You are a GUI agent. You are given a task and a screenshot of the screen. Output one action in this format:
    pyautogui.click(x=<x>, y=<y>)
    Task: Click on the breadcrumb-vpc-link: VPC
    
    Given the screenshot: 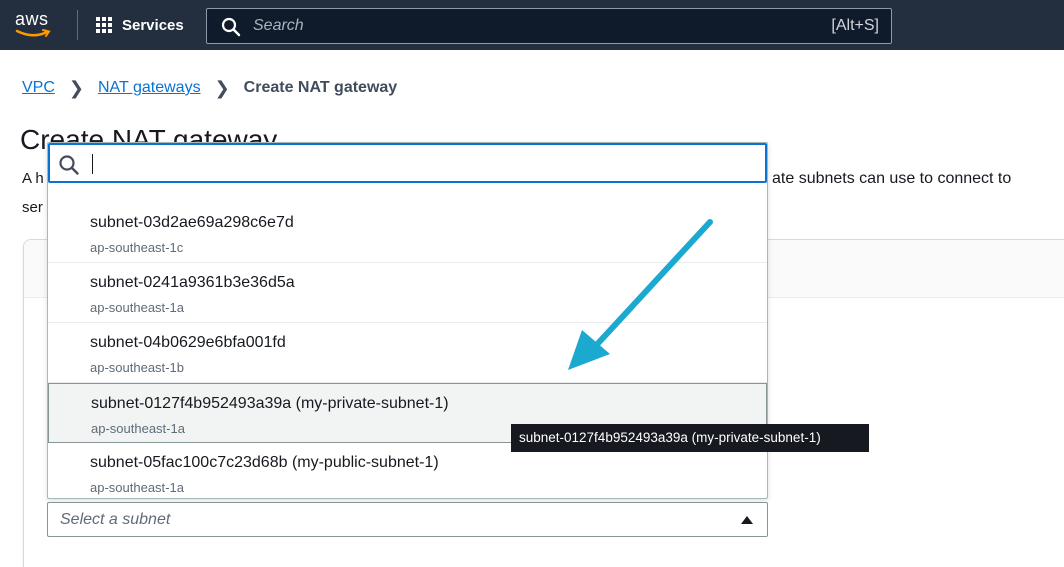 What is the action you would take?
    pyautogui.click(x=38, y=88)
    